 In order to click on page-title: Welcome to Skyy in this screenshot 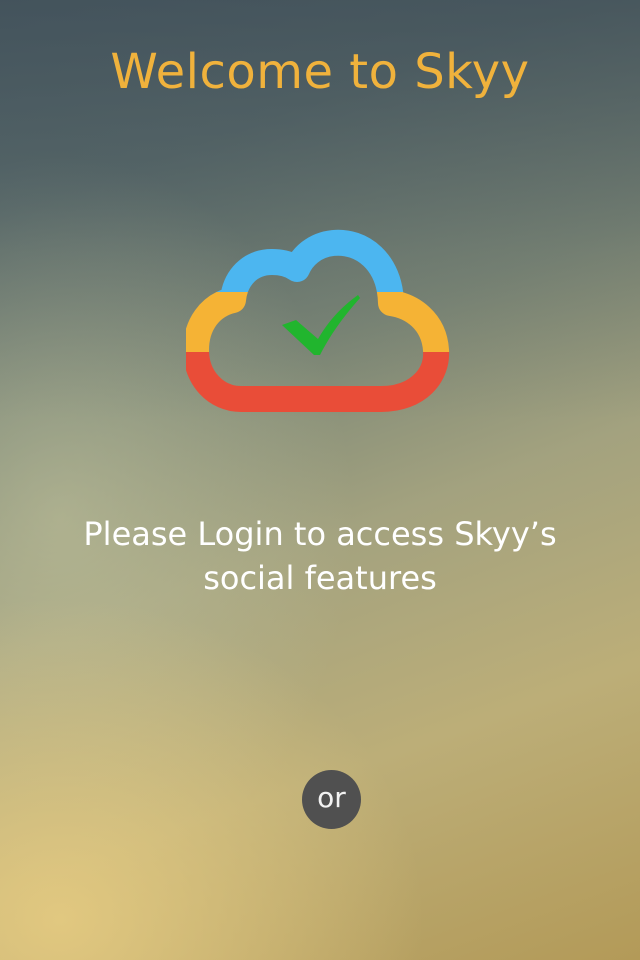, I will do `click(320, 72)`.